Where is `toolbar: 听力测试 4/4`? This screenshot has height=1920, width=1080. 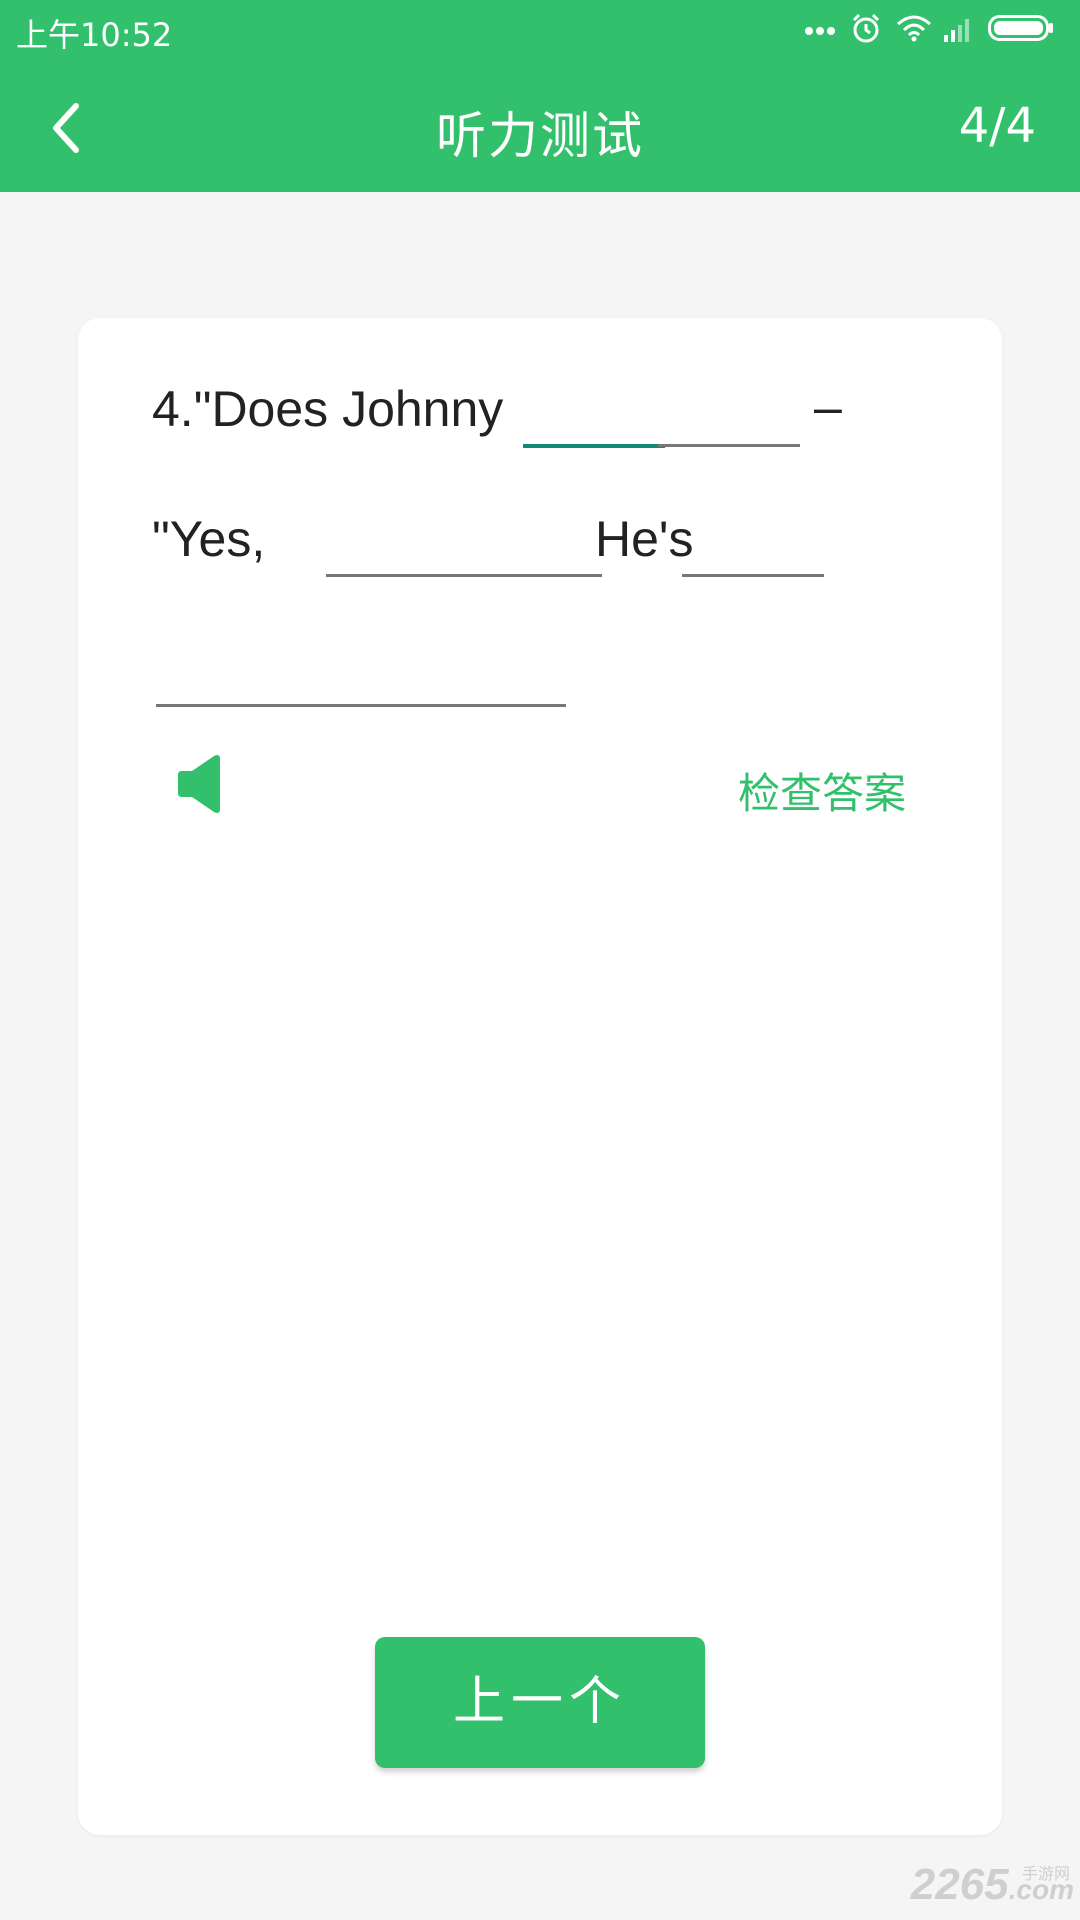 toolbar: 听力测试 4/4 is located at coordinates (540, 124).